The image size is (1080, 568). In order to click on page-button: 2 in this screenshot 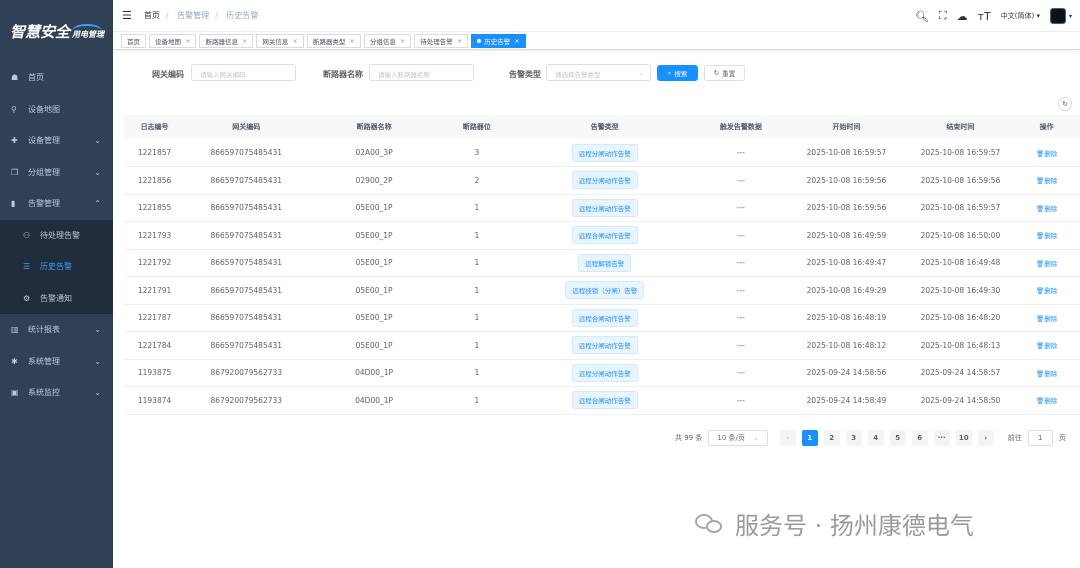, I will do `click(831, 438)`.